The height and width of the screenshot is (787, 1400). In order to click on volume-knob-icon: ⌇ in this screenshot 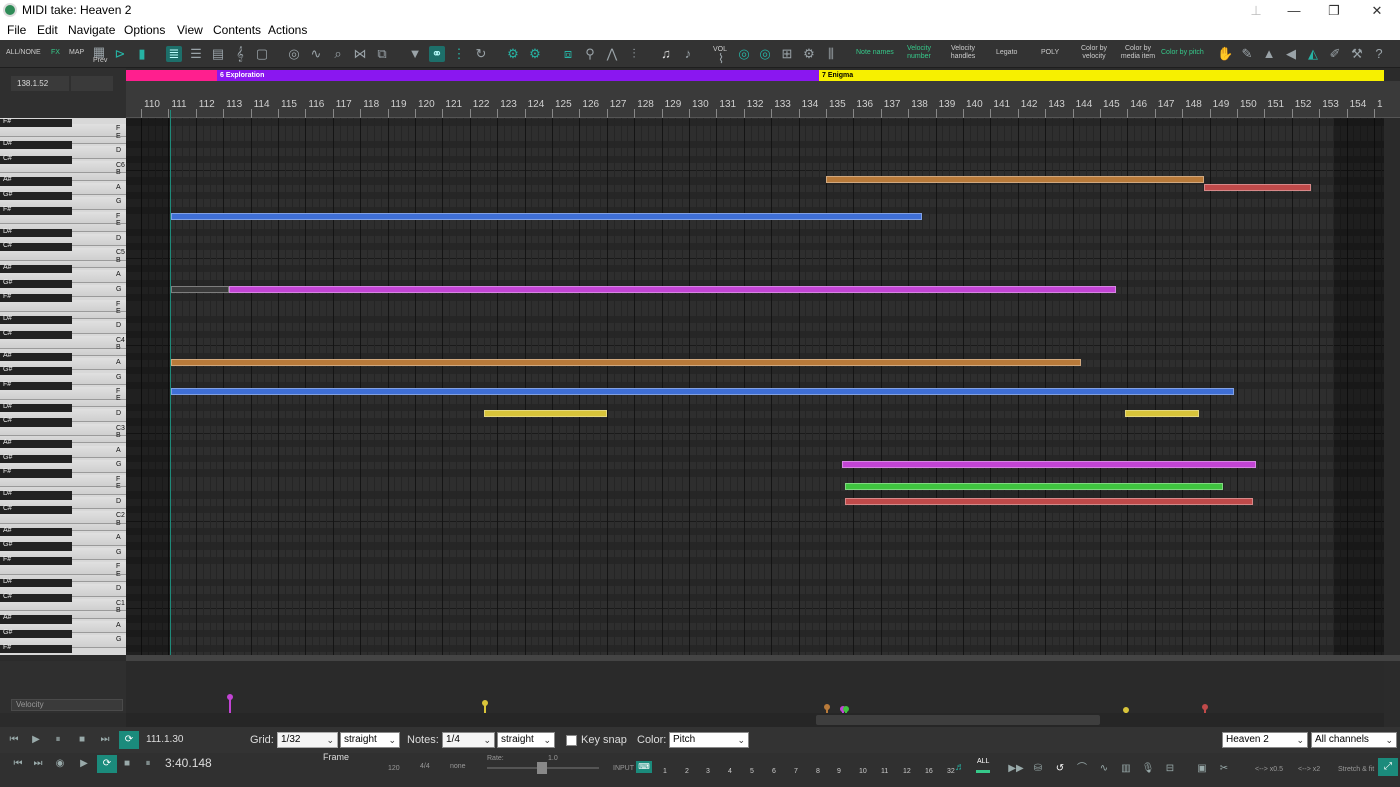, I will do `click(721, 59)`.